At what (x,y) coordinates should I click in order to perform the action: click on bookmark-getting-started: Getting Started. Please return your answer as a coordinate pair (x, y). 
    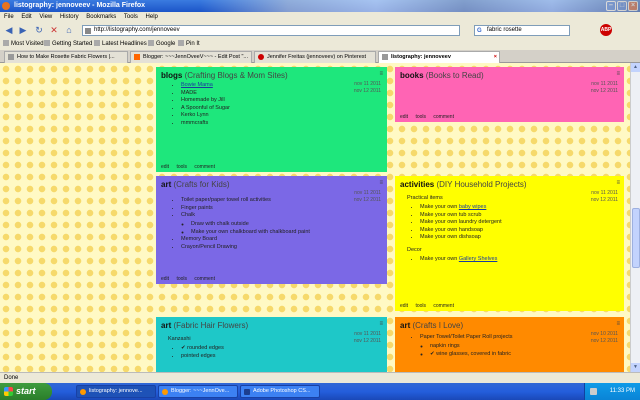
    Looking at the image, I should click on (68, 44).